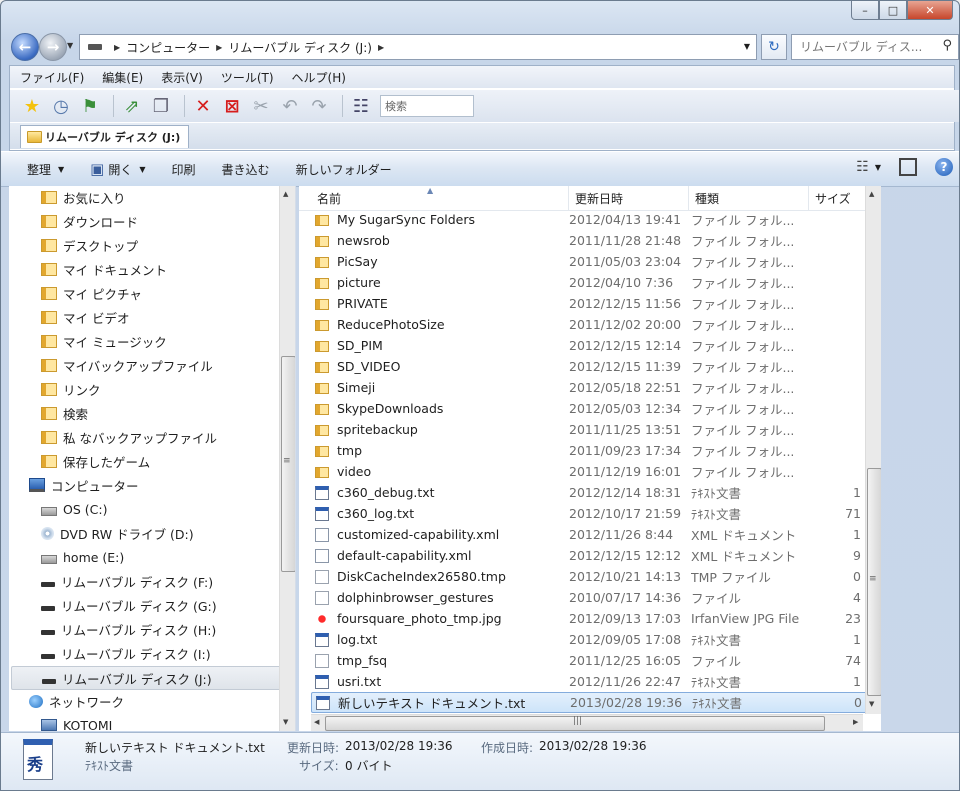 This screenshot has height=791, width=960. What do you see at coordinates (122, 77) in the screenshot?
I see `menu-edit: 編集(E)` at bounding box center [122, 77].